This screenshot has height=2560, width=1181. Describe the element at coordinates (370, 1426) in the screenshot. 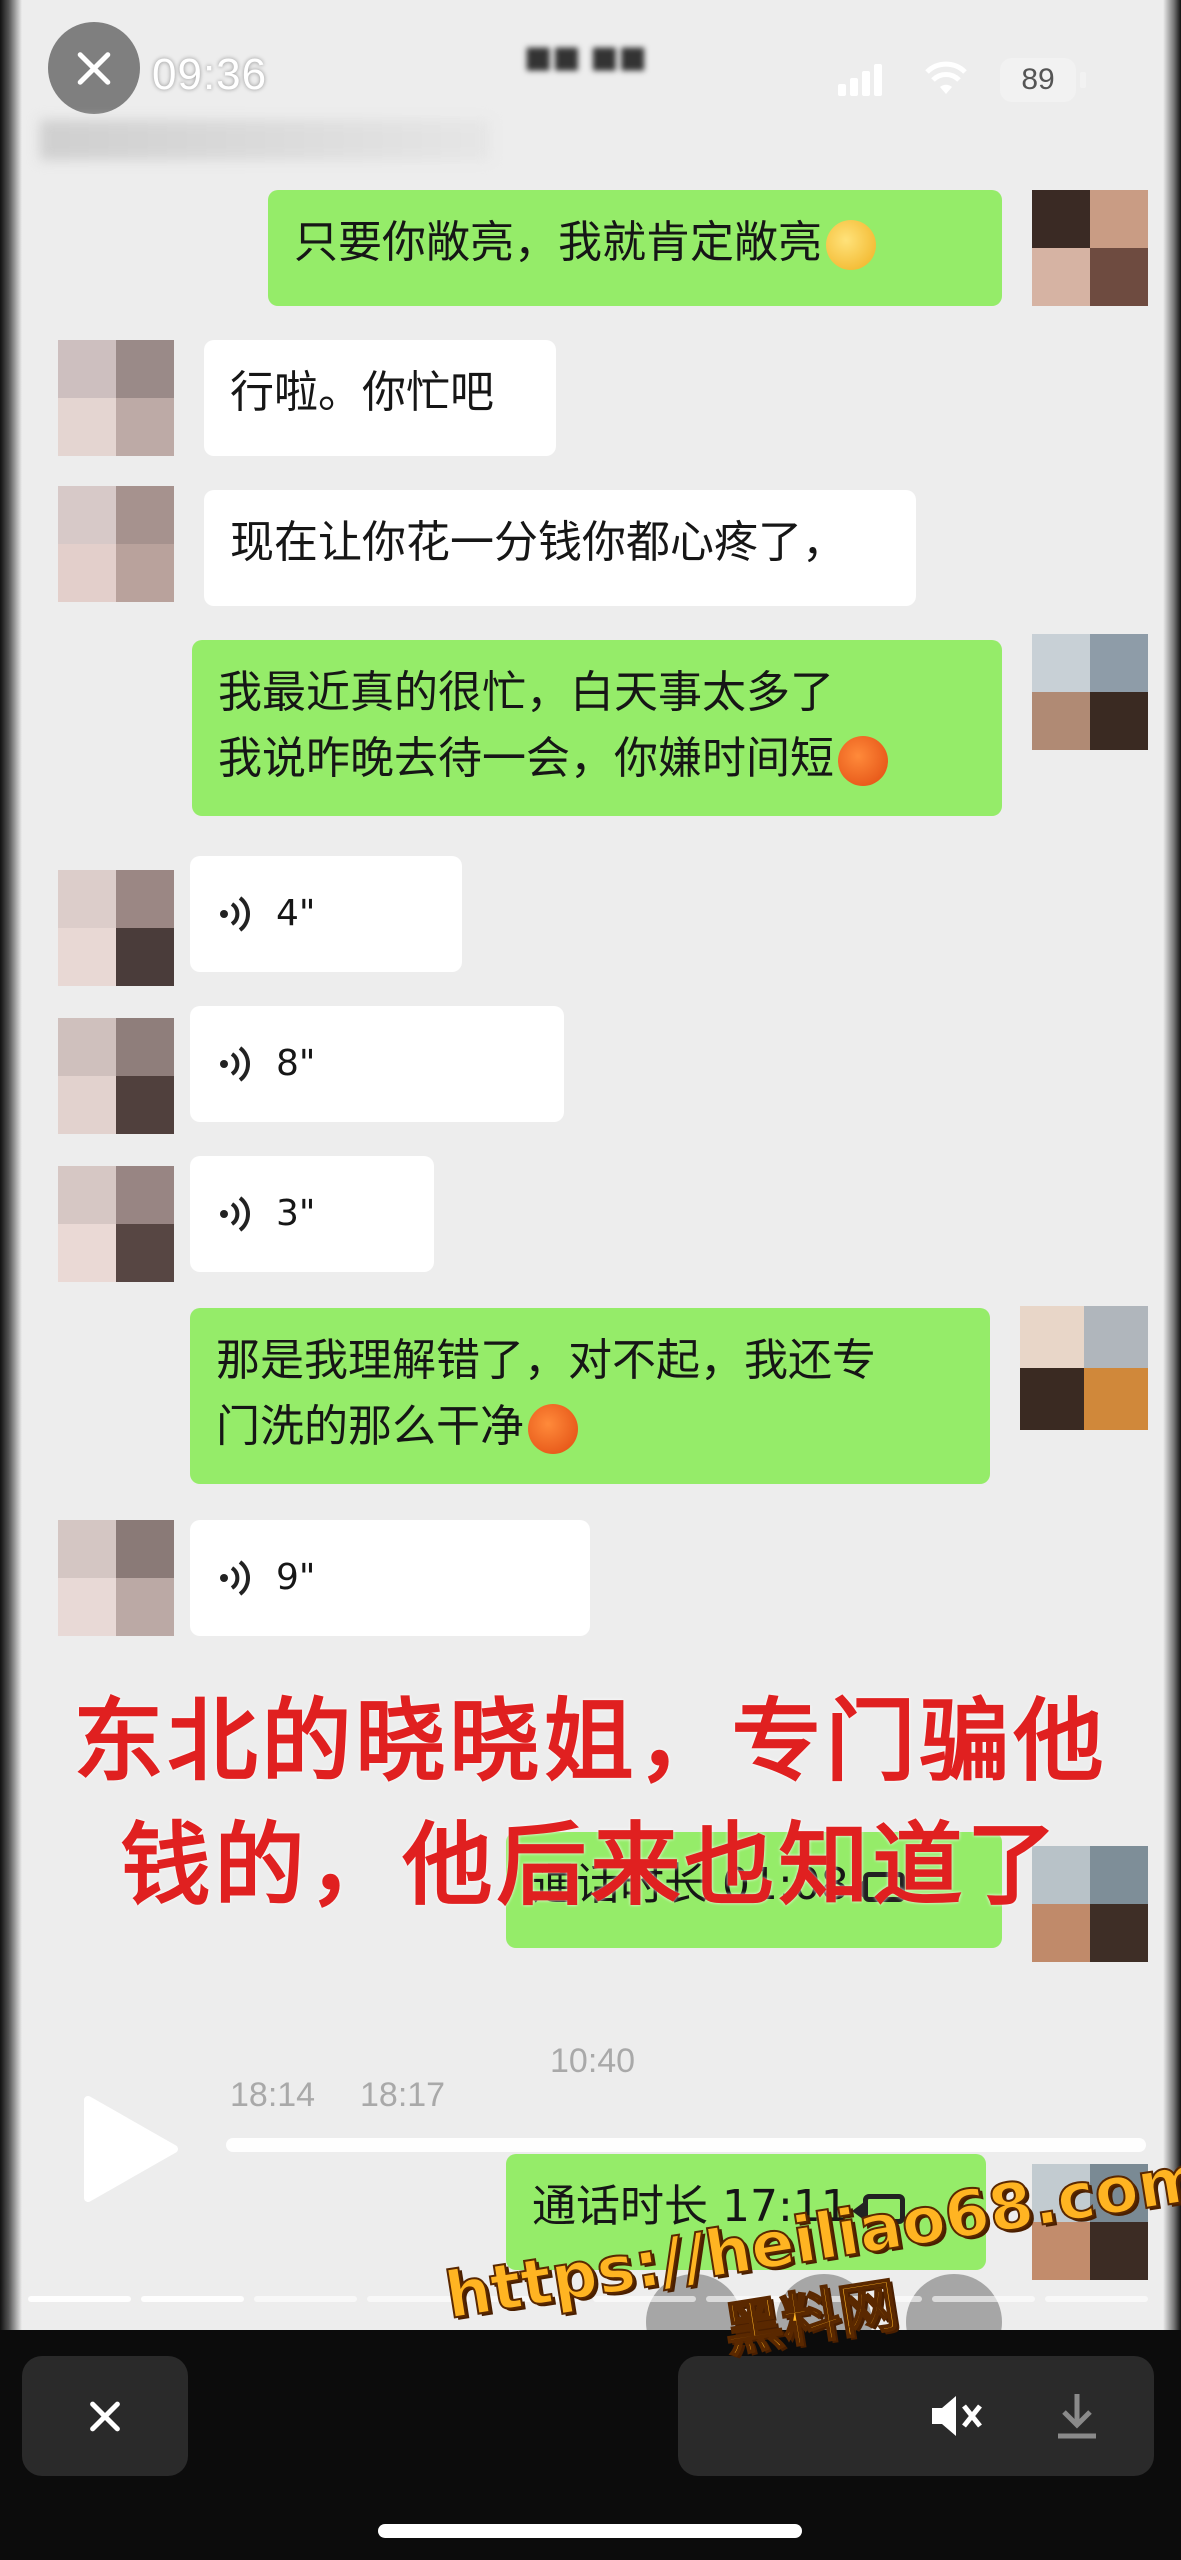

I see `message-text-line: 门洗的那么干净` at that location.